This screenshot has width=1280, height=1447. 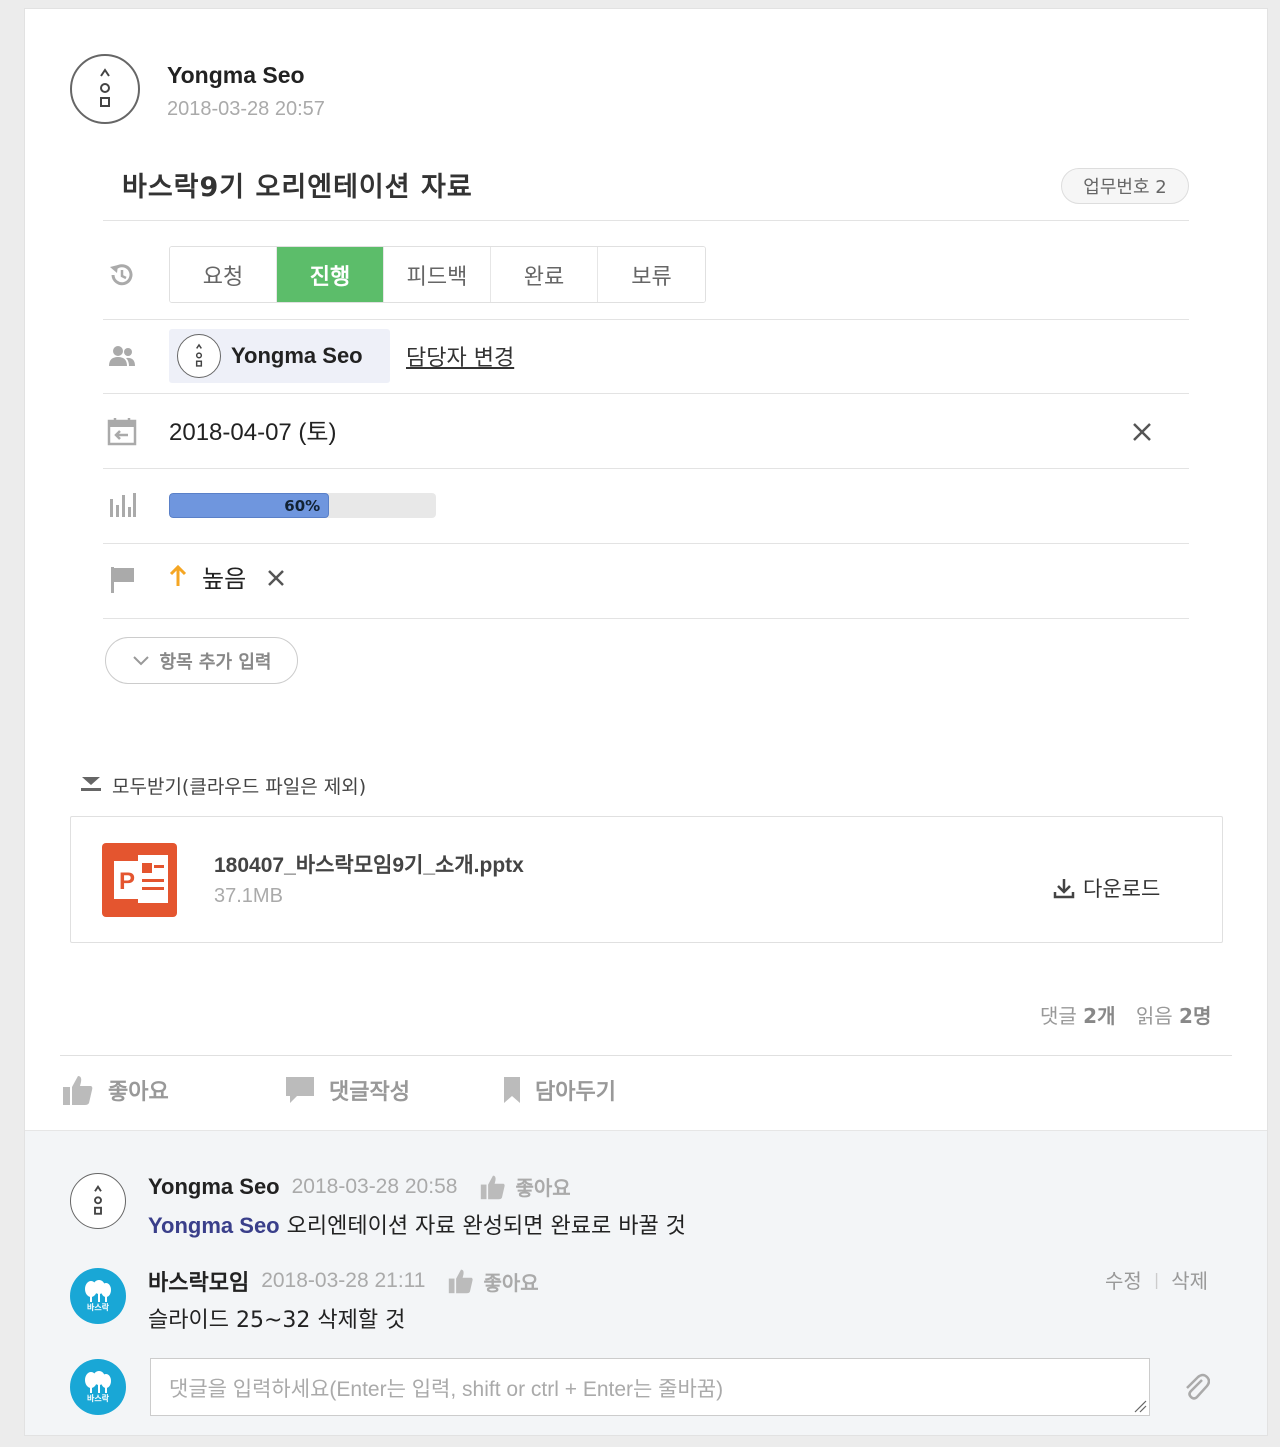 I want to click on progress-bar: 60%, so click(x=302, y=505).